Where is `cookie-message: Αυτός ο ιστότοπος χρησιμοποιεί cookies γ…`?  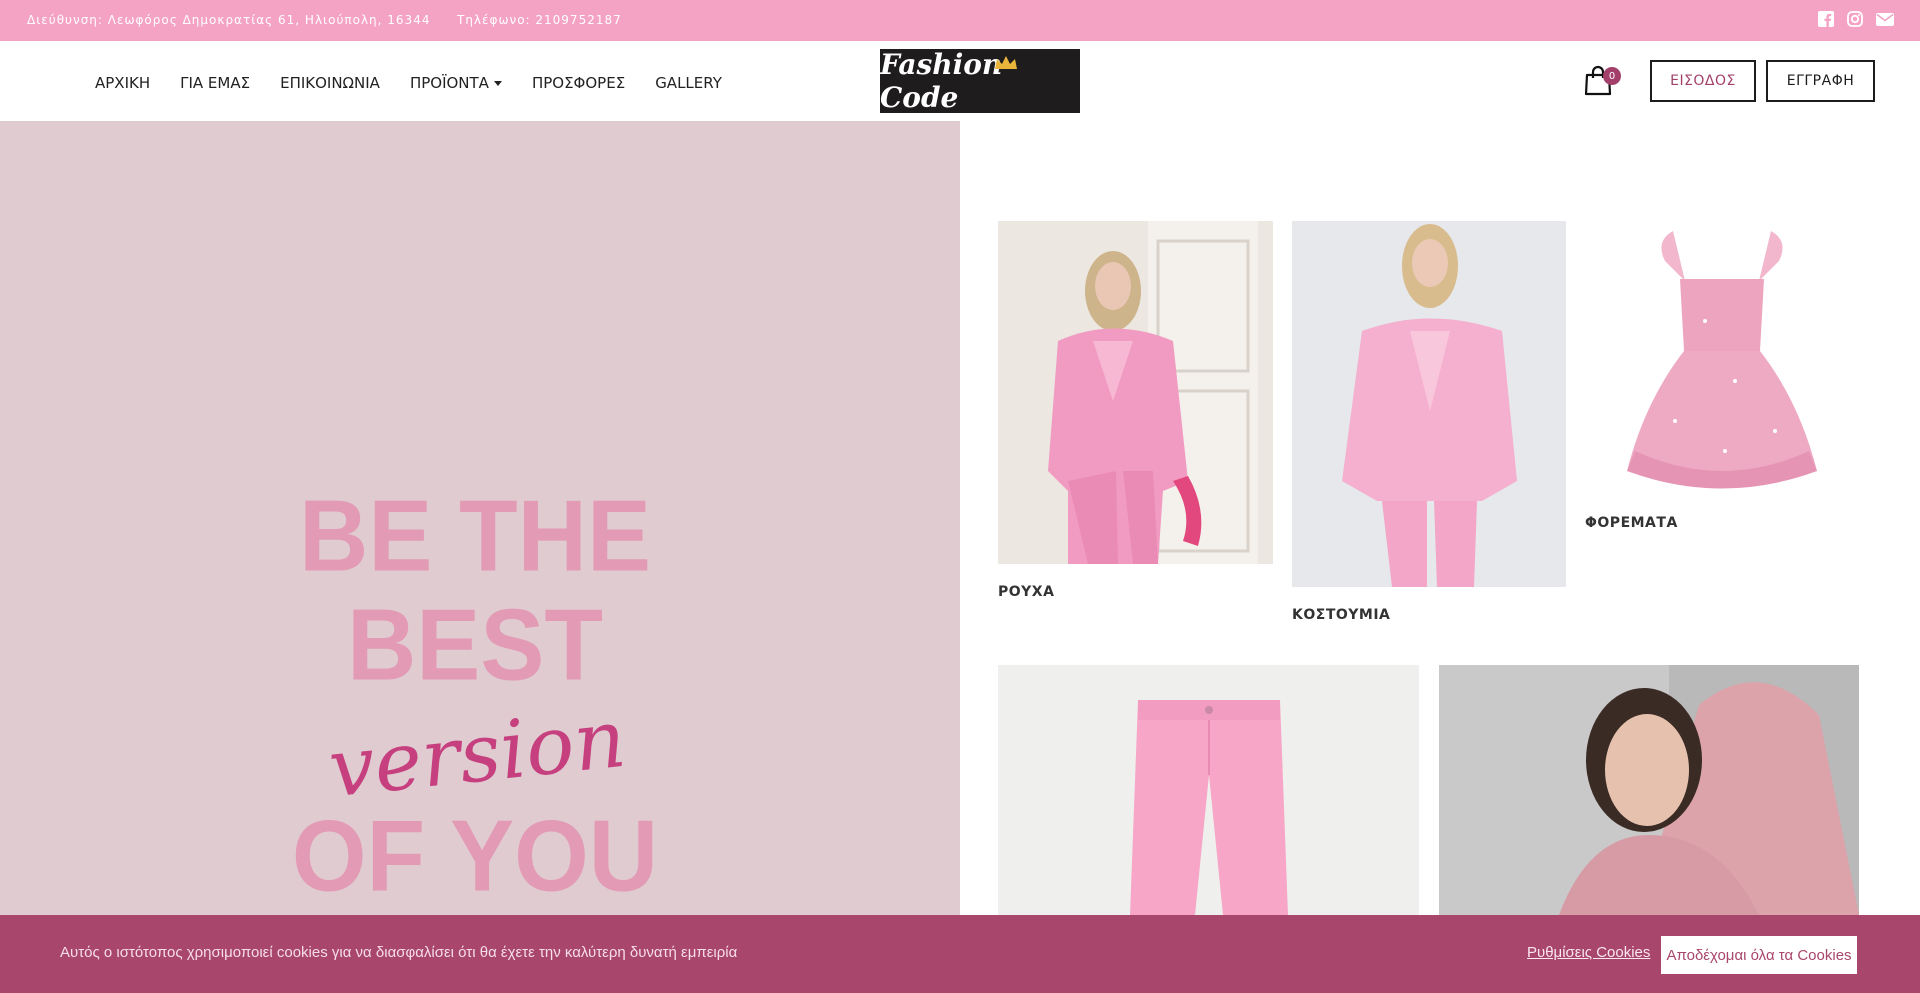 cookie-message: Αυτός ο ιστότοπος χρησιμοποιεί cookies γ… is located at coordinates (399, 952).